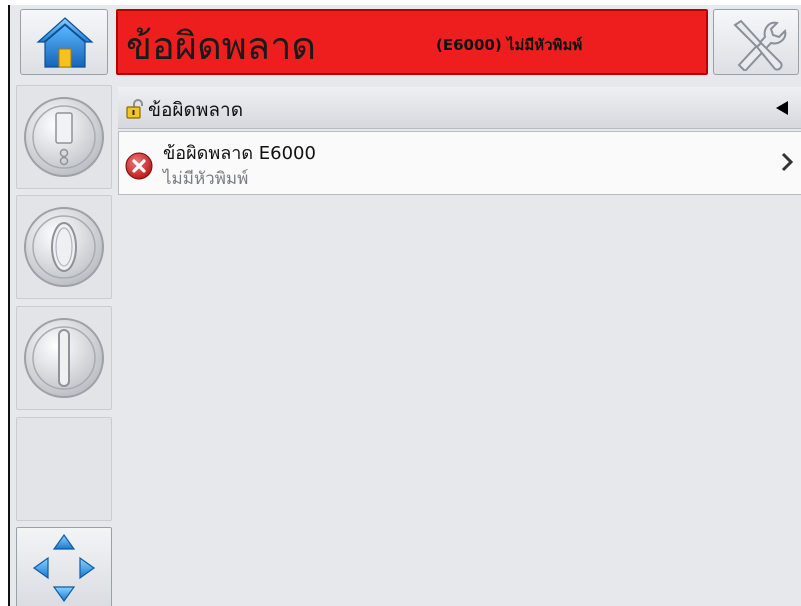 This screenshot has height=606, width=801. Describe the element at coordinates (139, 166) in the screenshot. I see `error-x-icon` at that location.